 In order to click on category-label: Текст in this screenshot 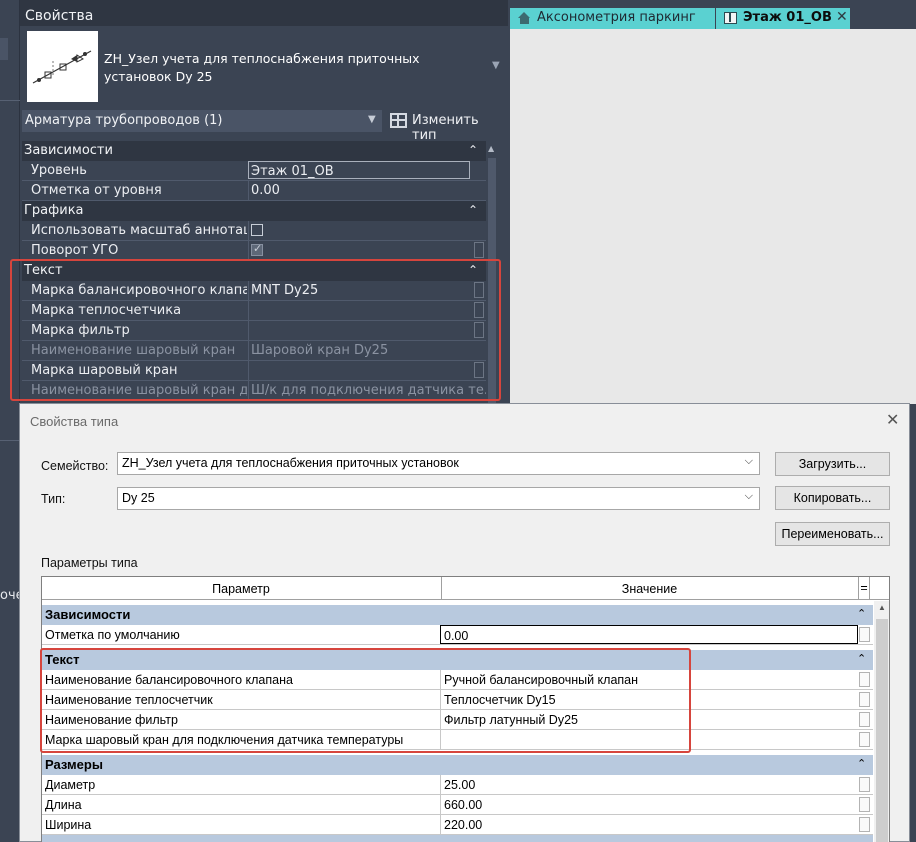, I will do `click(43, 270)`.